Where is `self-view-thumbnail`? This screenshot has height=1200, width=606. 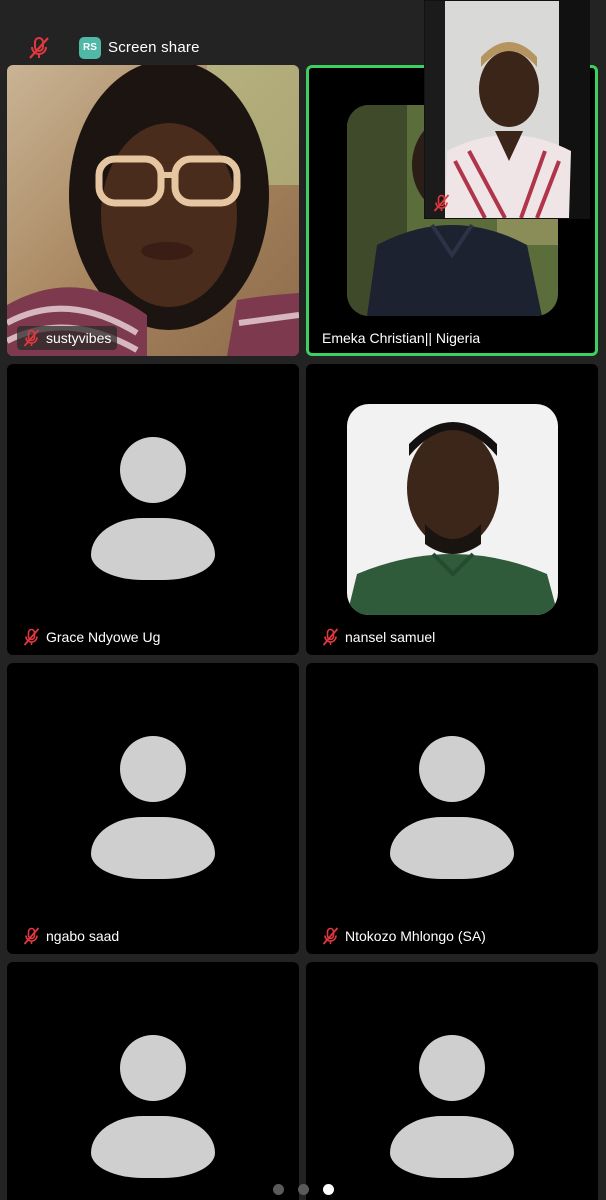
self-view-thumbnail is located at coordinates (507, 109).